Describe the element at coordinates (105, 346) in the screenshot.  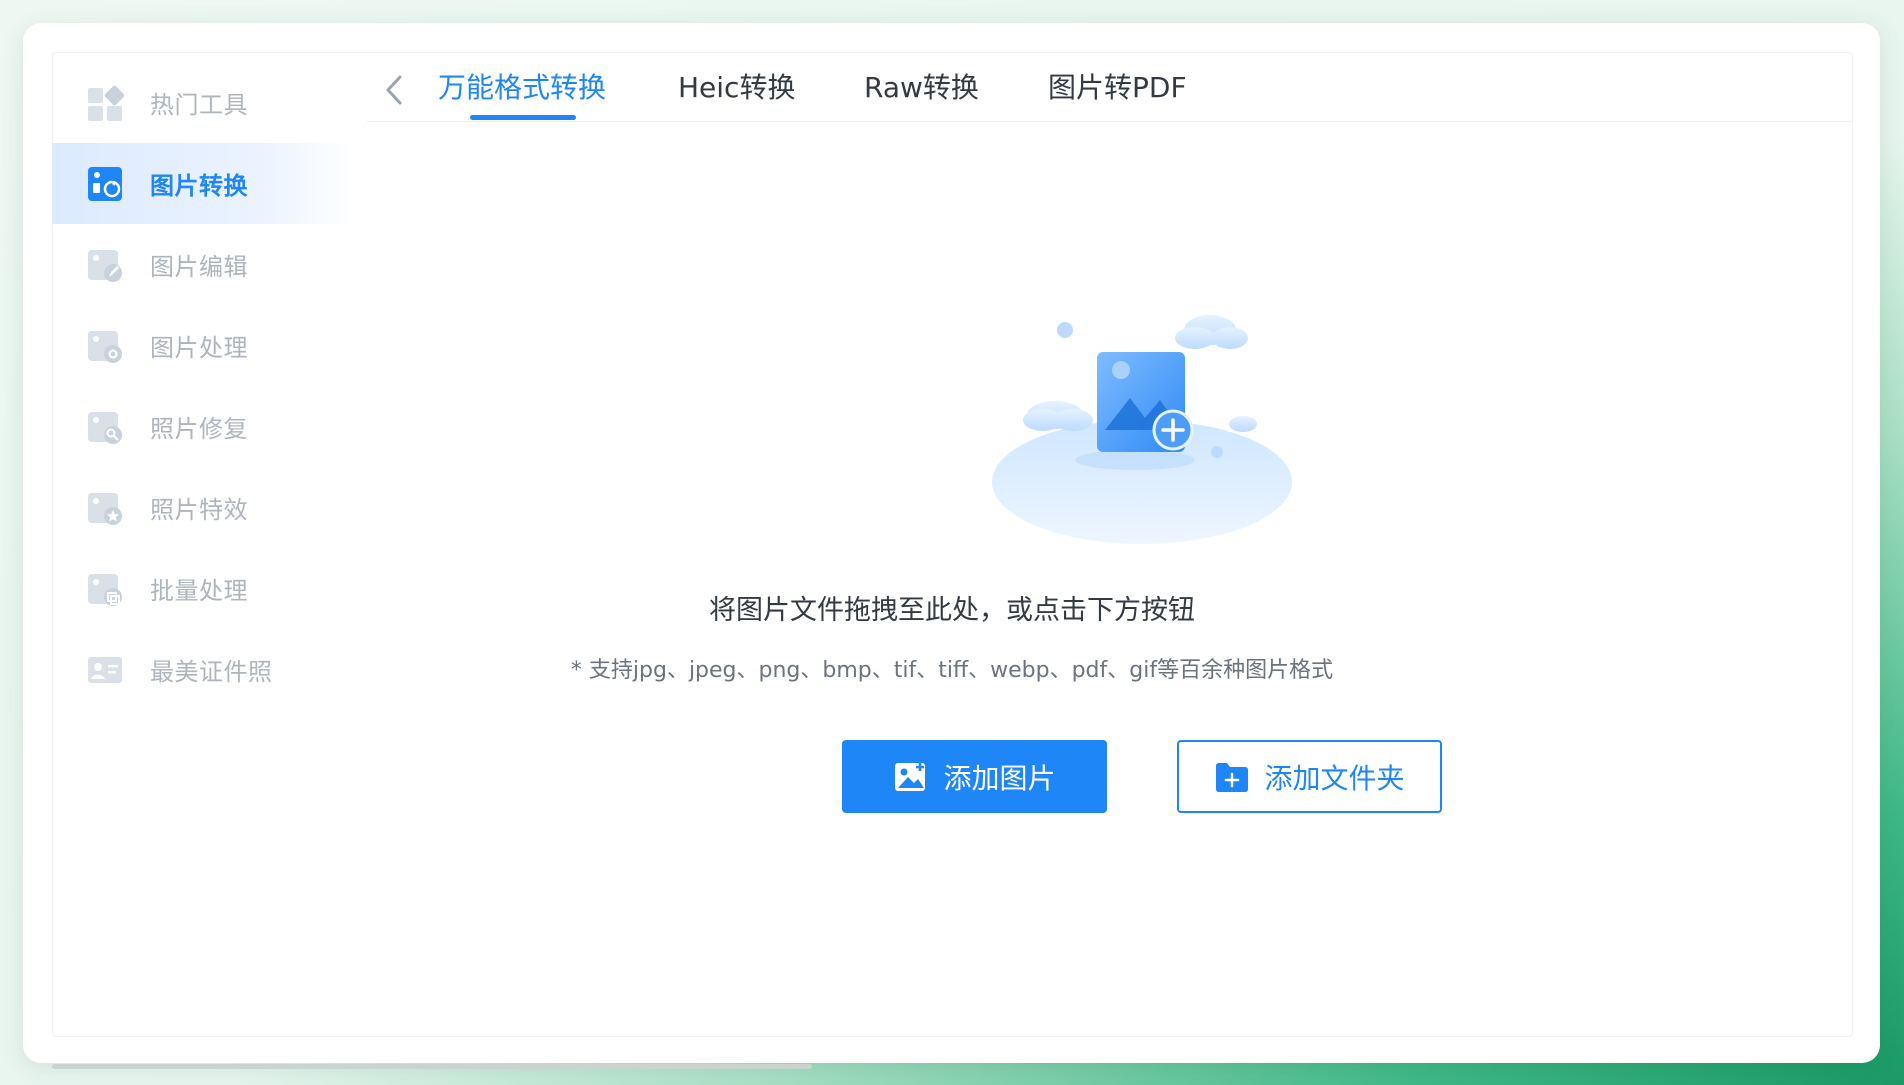
I see `image-process-icon` at that location.